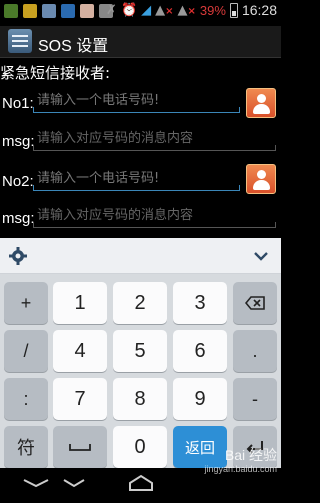 This screenshot has height=503, width=320. Describe the element at coordinates (80, 303) in the screenshot. I see `key-1: 1` at that location.